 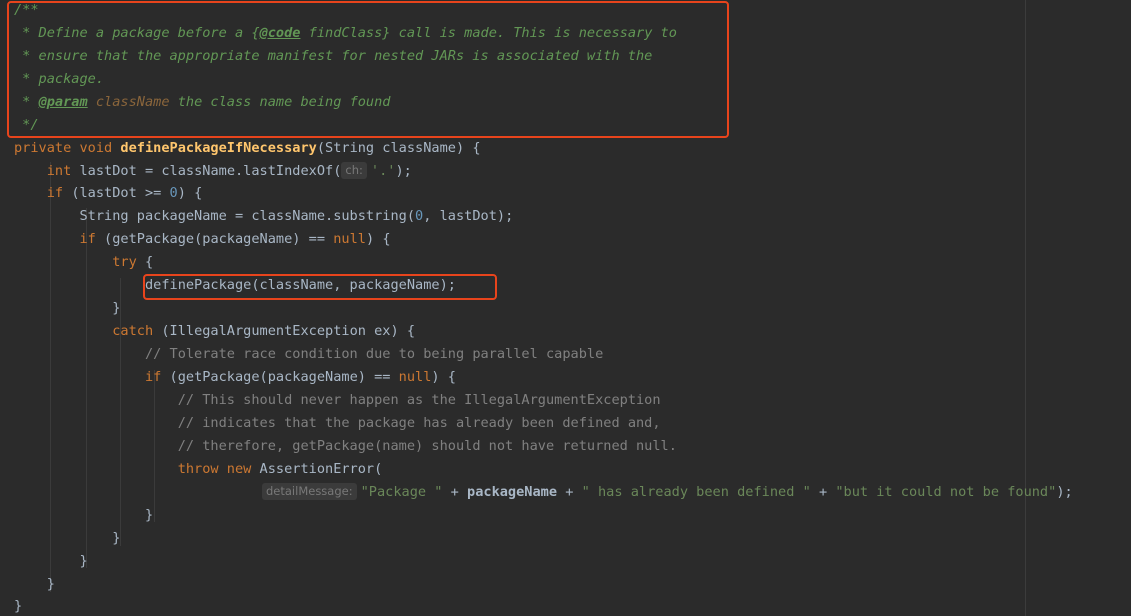 I want to click on keyword: catch, so click(x=137, y=331).